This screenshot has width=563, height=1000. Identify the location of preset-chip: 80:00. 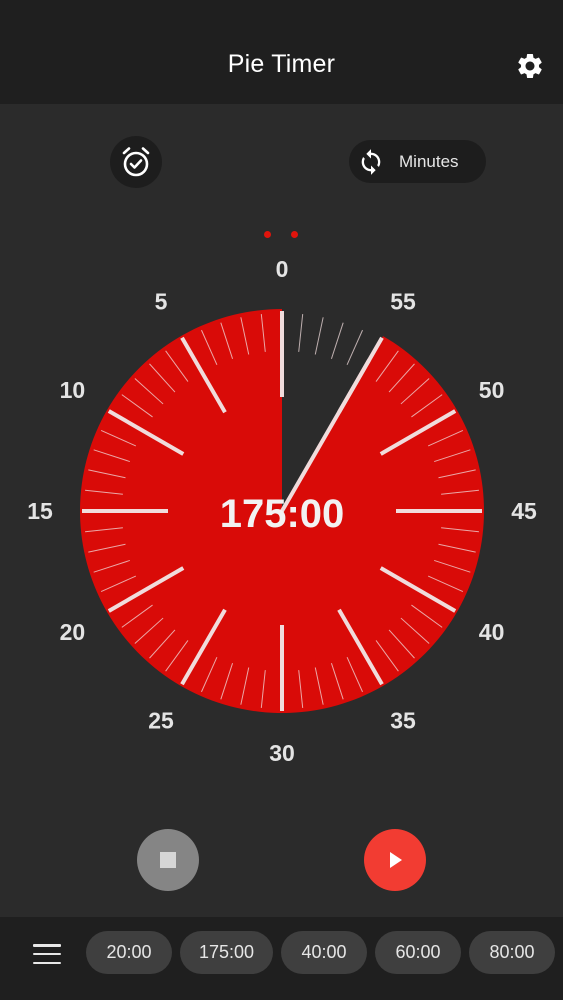
(512, 952).